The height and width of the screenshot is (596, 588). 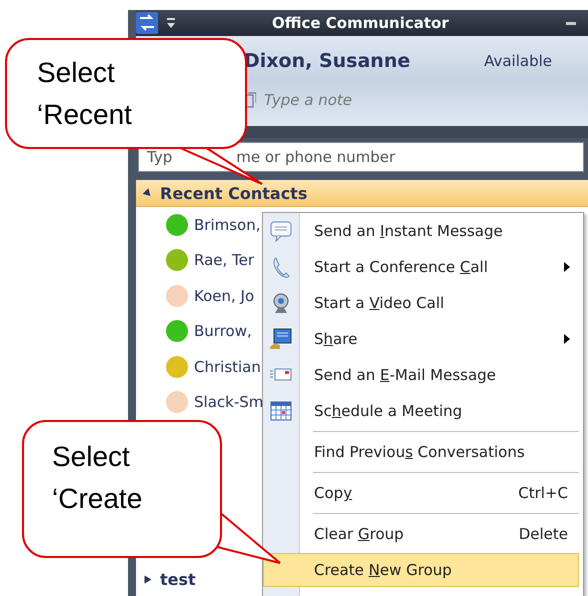 I want to click on menu-item: Find Previous Conversations, so click(x=439, y=452).